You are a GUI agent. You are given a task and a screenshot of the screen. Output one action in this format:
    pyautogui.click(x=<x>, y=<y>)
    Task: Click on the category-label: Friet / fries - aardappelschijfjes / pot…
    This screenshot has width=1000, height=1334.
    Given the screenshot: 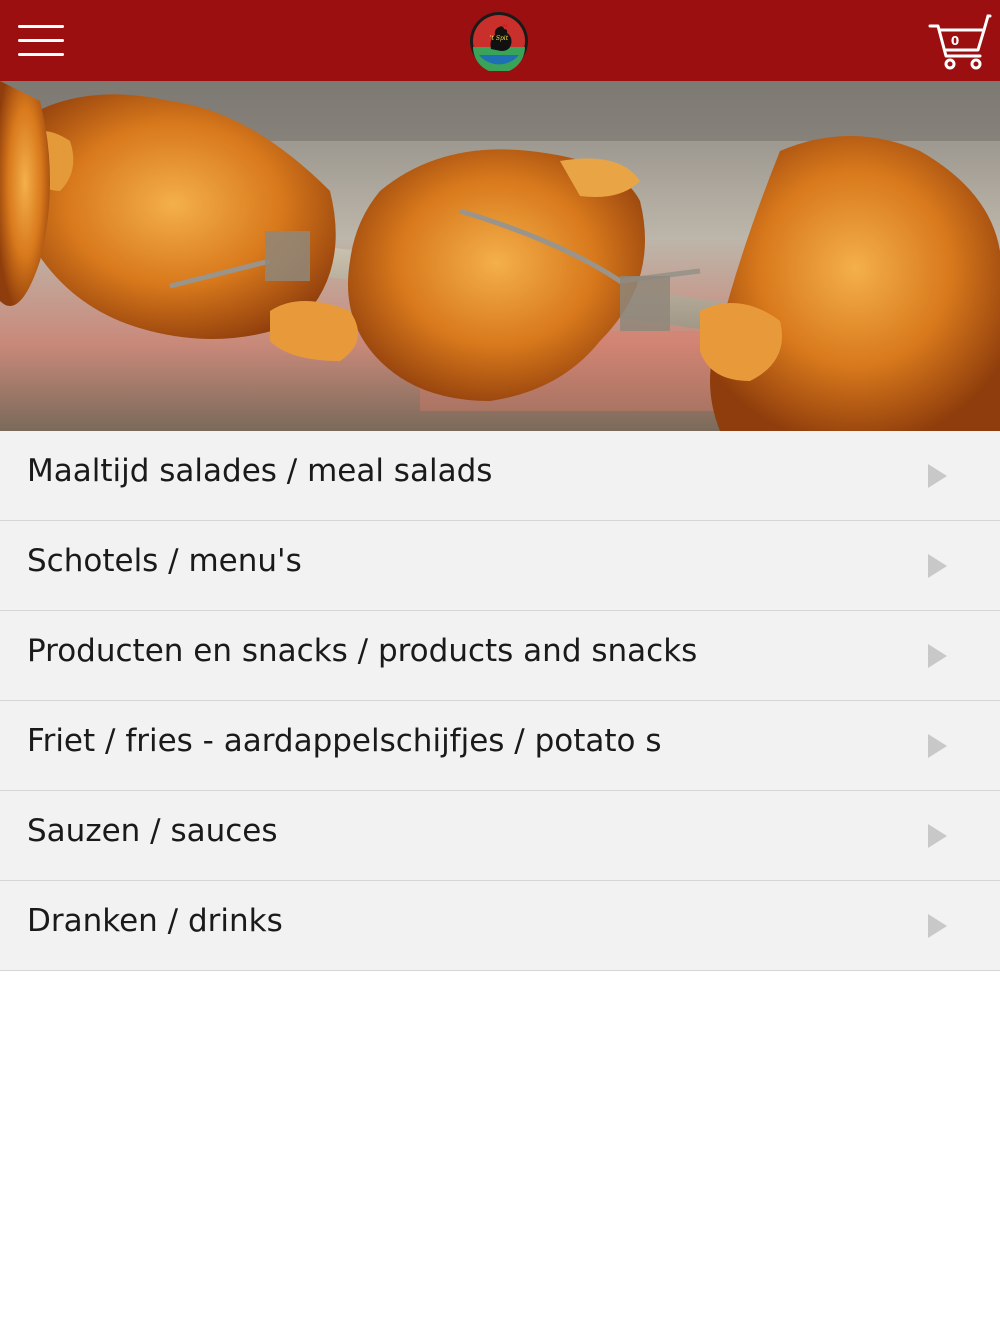 What is the action you would take?
    pyautogui.click(x=344, y=741)
    